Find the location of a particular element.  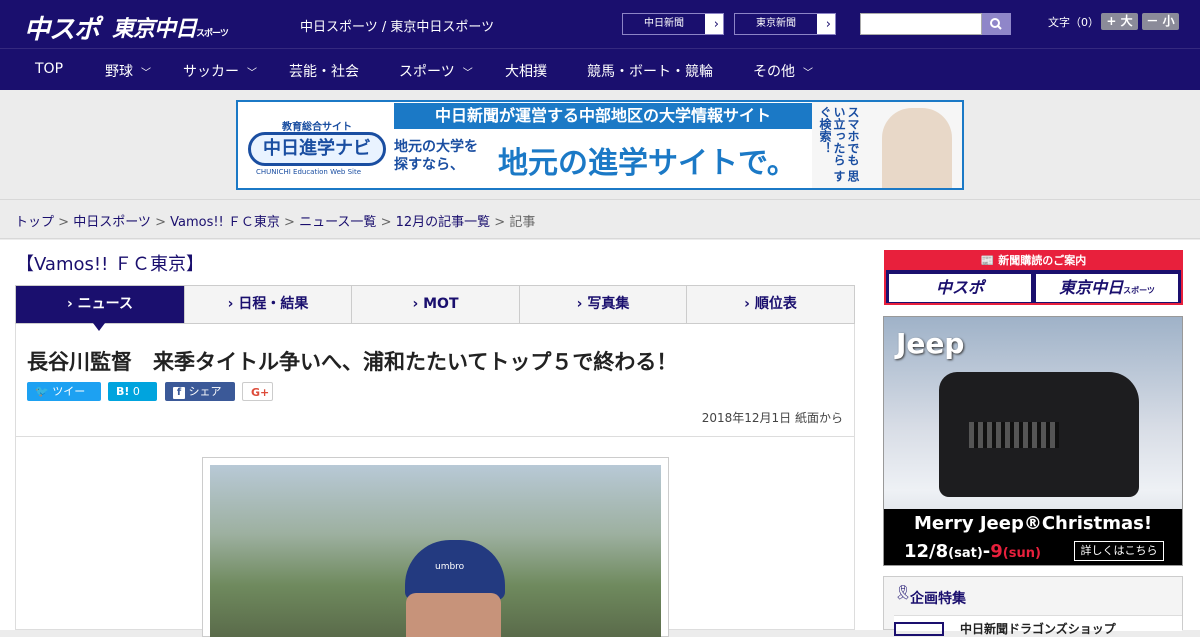

nav-item-other: その他 ﹀ is located at coordinates (783, 71).